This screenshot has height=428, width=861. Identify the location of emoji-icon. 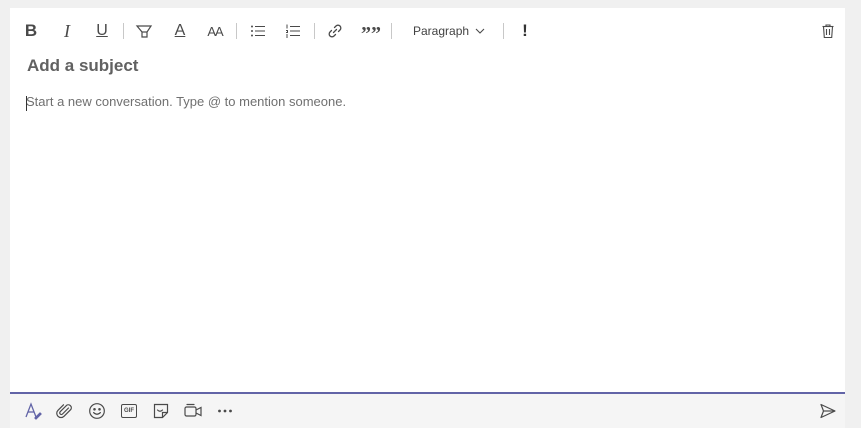
(97, 411).